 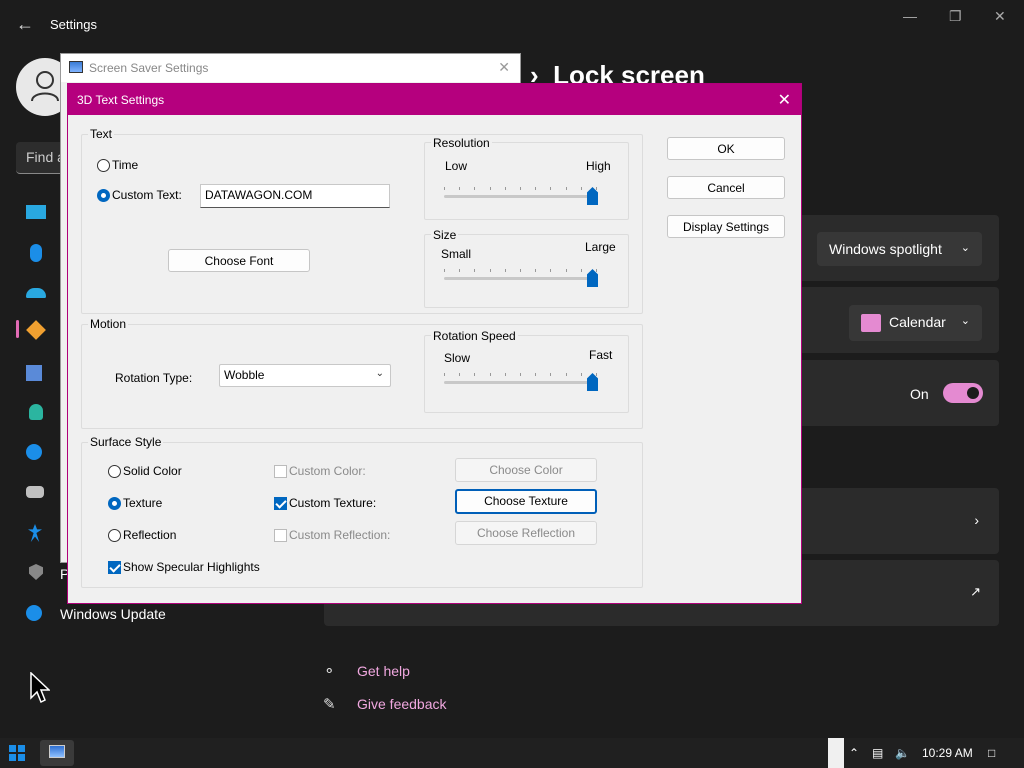 I want to click on toggle-state-label: On, so click(x=919, y=394).